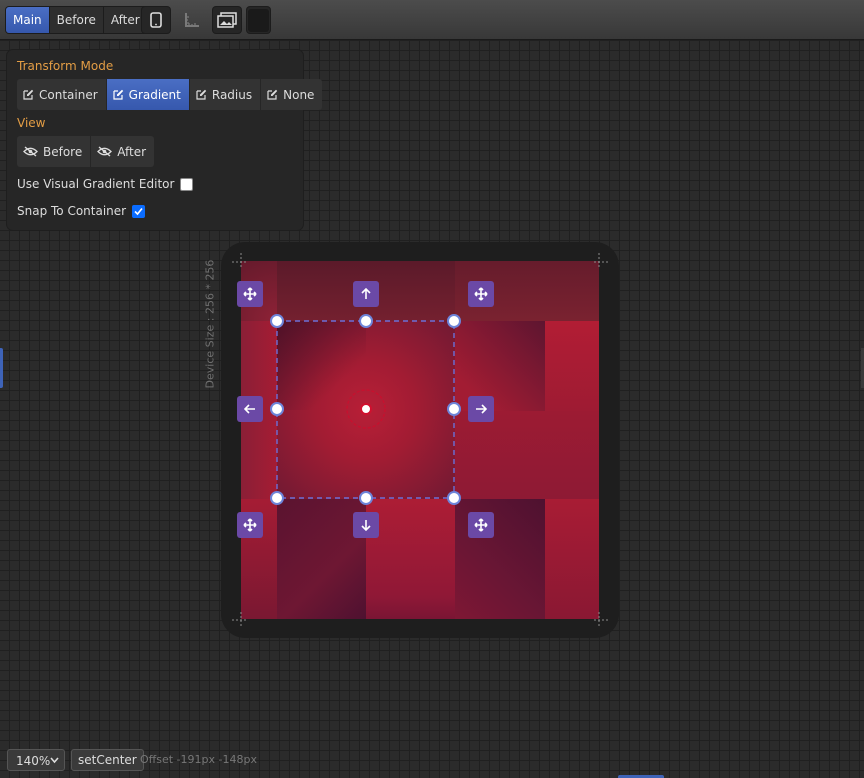  Describe the element at coordinates (132, 151) in the screenshot. I see `view-after-label: After` at that location.